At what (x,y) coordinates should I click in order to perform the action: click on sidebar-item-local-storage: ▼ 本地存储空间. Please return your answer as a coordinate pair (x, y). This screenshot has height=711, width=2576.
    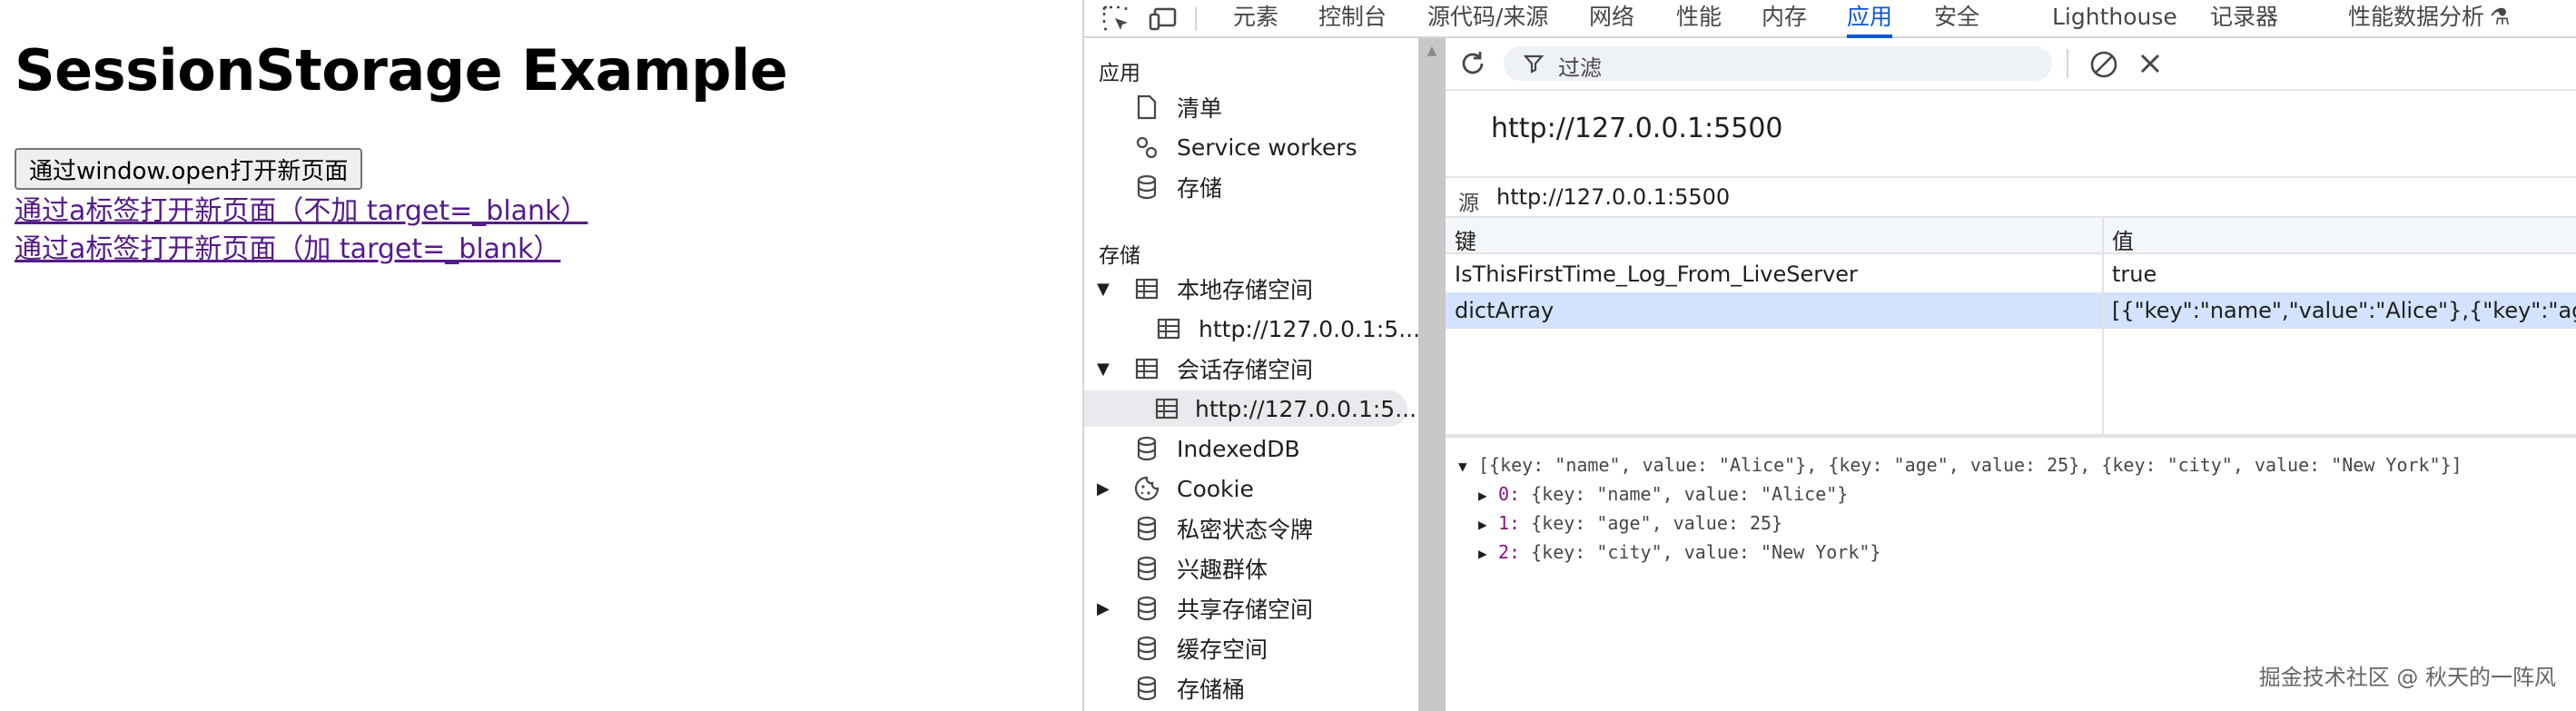
    Looking at the image, I should click on (1205, 289).